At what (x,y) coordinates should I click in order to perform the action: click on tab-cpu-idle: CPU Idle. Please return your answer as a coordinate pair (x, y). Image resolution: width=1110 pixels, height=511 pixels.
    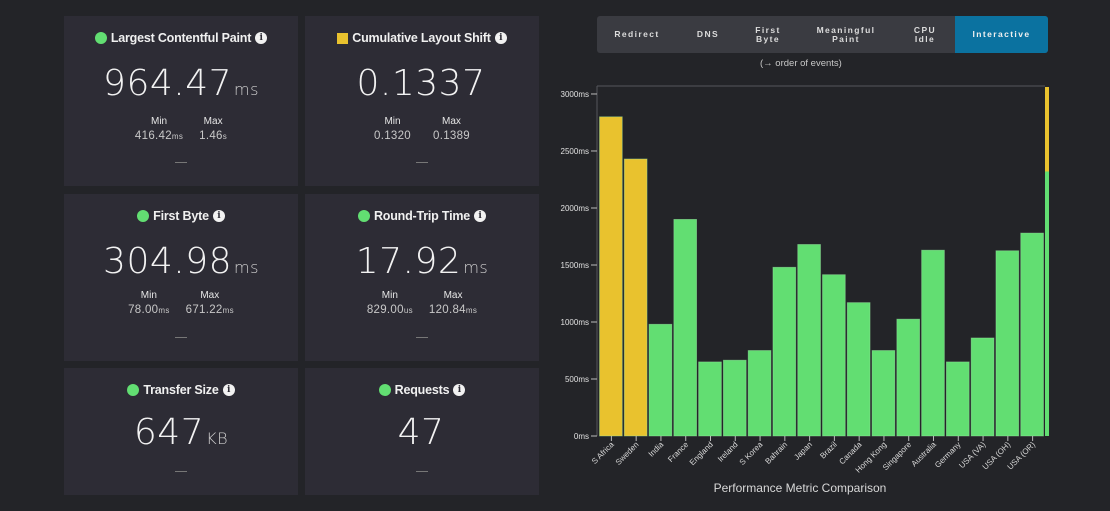
    Looking at the image, I should click on (925, 34).